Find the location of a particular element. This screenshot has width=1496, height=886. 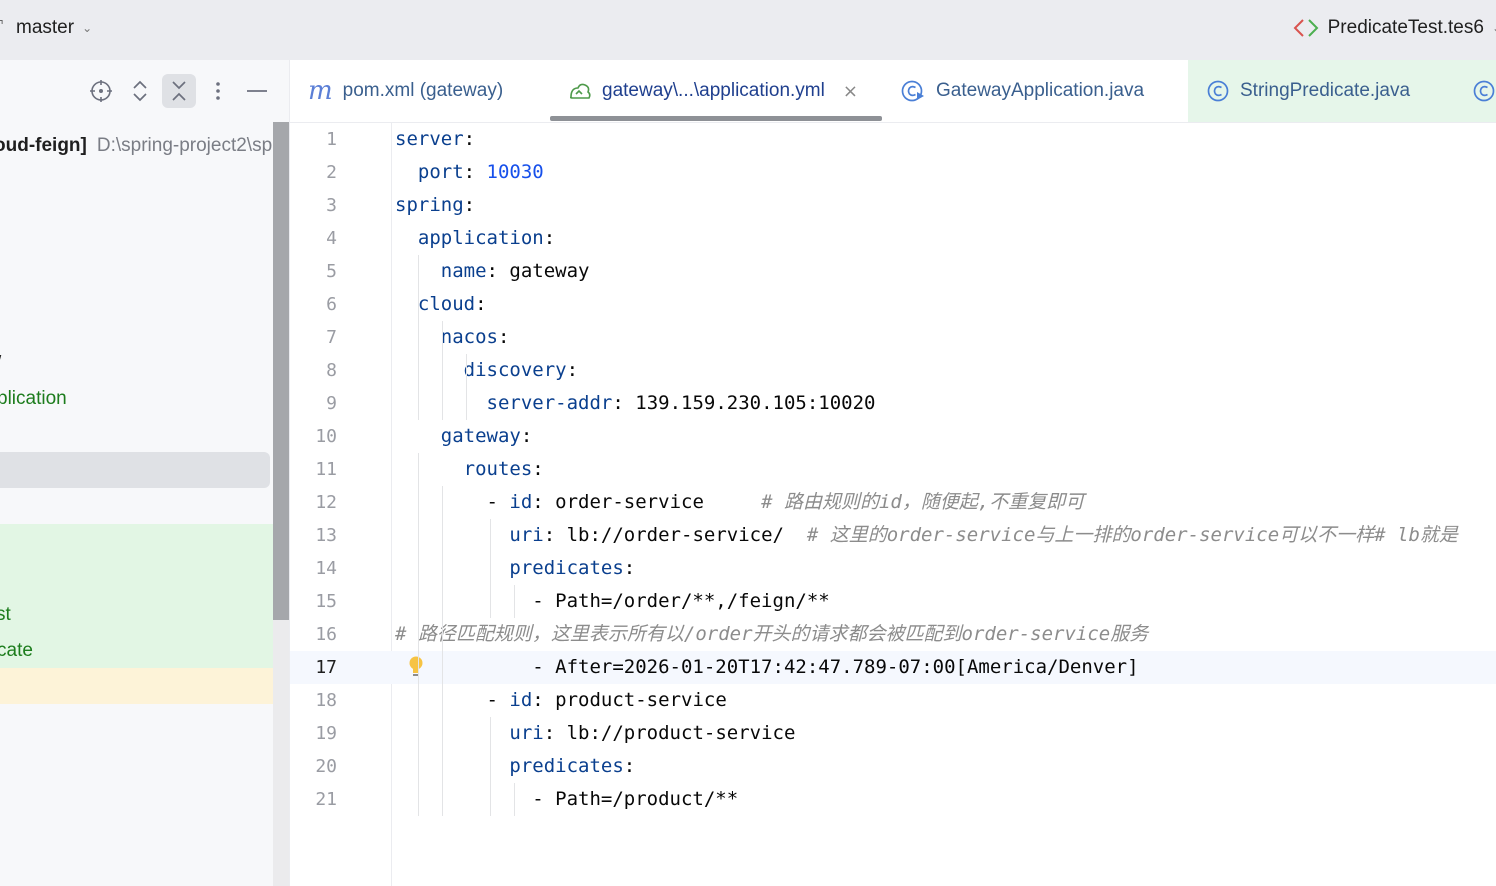

code-line: 6 cloud: is located at coordinates (893, 304).